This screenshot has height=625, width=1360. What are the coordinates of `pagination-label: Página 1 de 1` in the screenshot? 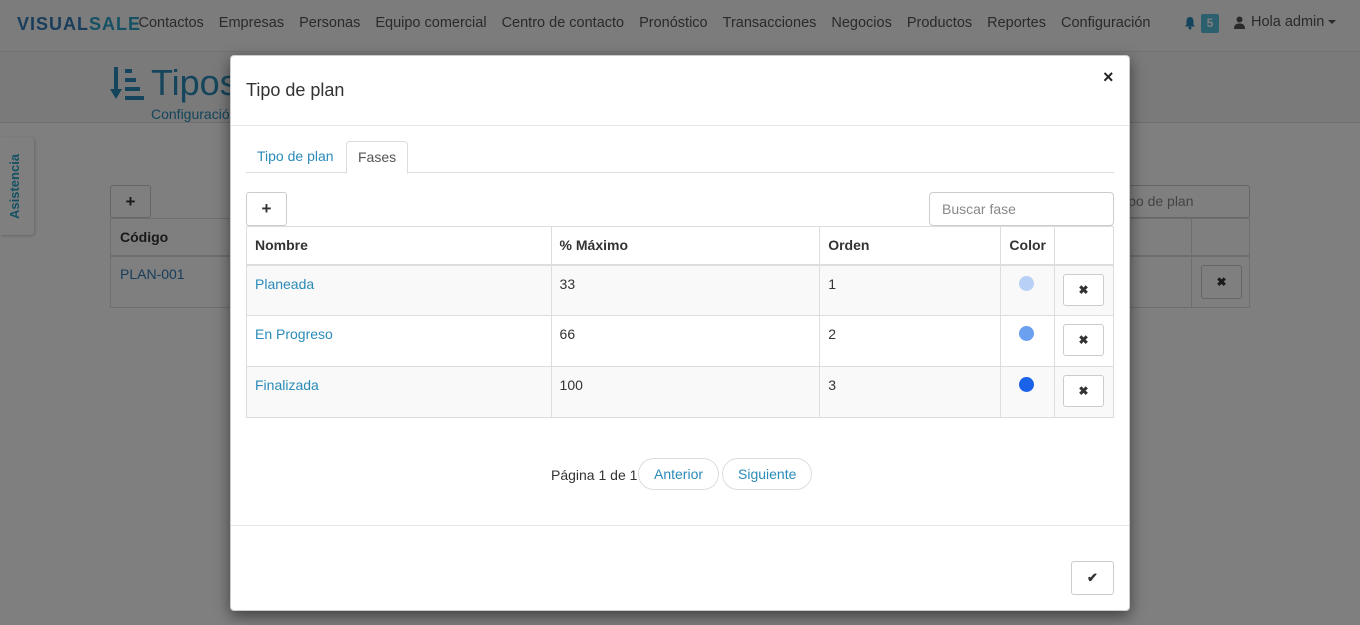 It's located at (594, 475).